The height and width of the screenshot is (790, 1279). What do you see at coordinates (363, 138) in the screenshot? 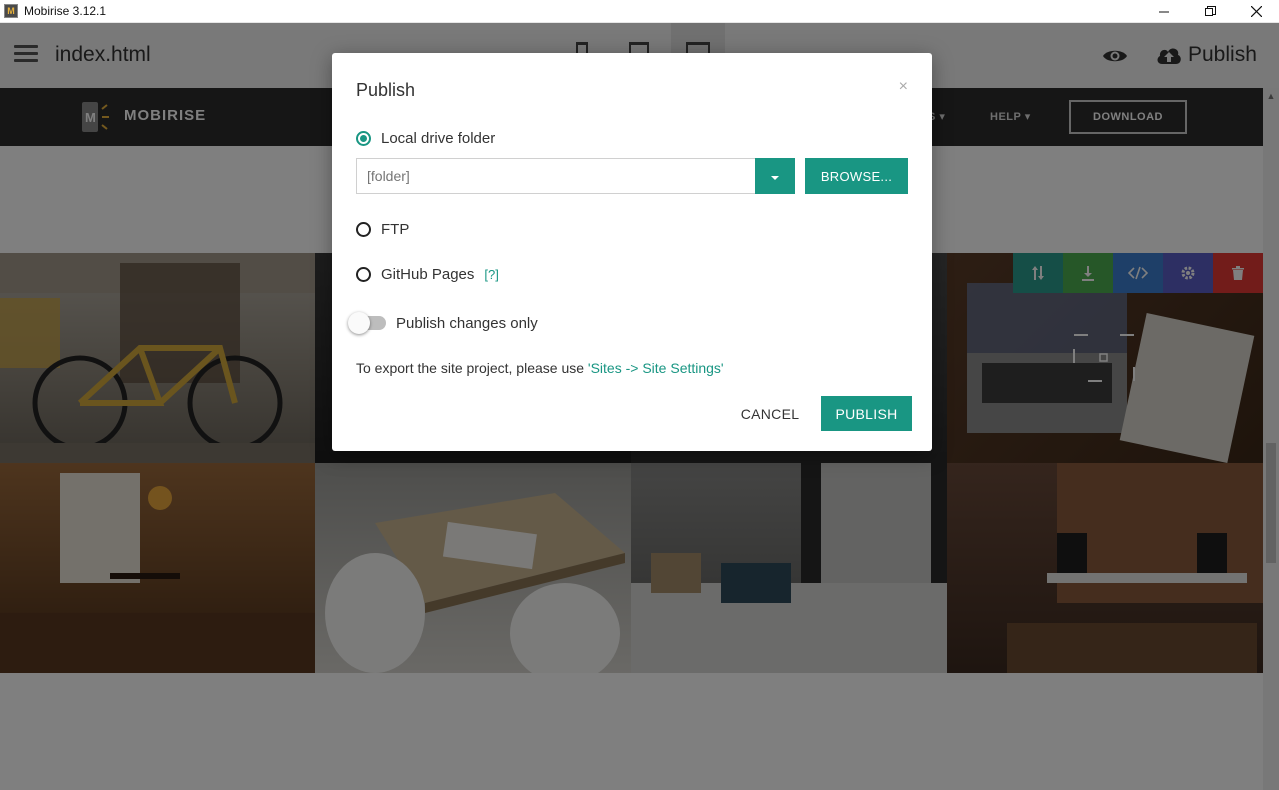
I see `radio-local-drive` at bounding box center [363, 138].